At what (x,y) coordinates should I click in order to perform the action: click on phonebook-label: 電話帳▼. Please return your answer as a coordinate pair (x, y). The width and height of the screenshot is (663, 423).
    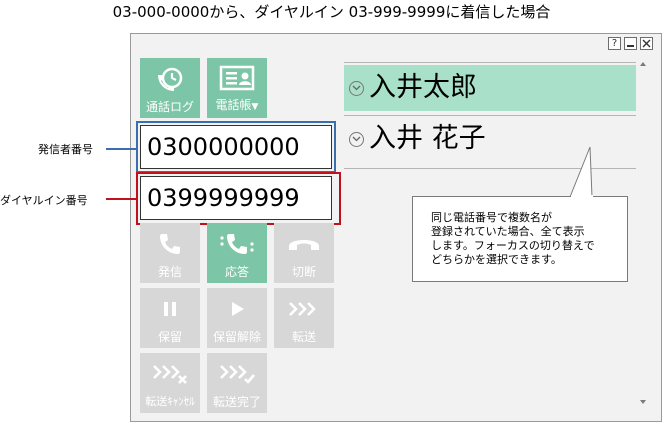
    Looking at the image, I should click on (237, 106).